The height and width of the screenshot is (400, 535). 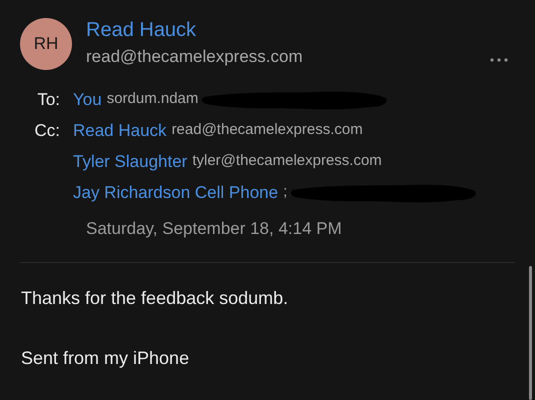 What do you see at coordinates (155, 297) in the screenshot?
I see `message-text: Thanks for the feedback sodumb.` at bounding box center [155, 297].